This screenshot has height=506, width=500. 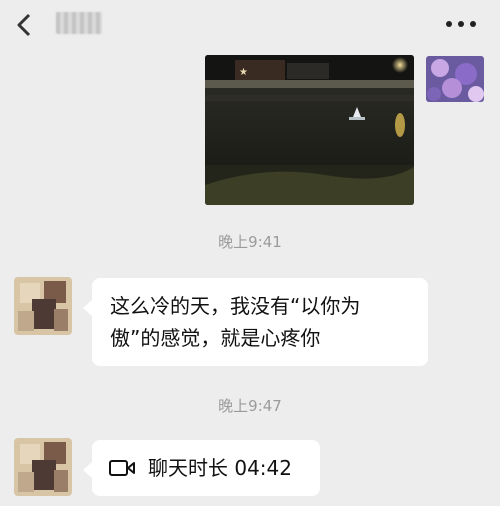 What do you see at coordinates (220, 468) in the screenshot?
I see `call-duration: 聊天时长 04:42` at bounding box center [220, 468].